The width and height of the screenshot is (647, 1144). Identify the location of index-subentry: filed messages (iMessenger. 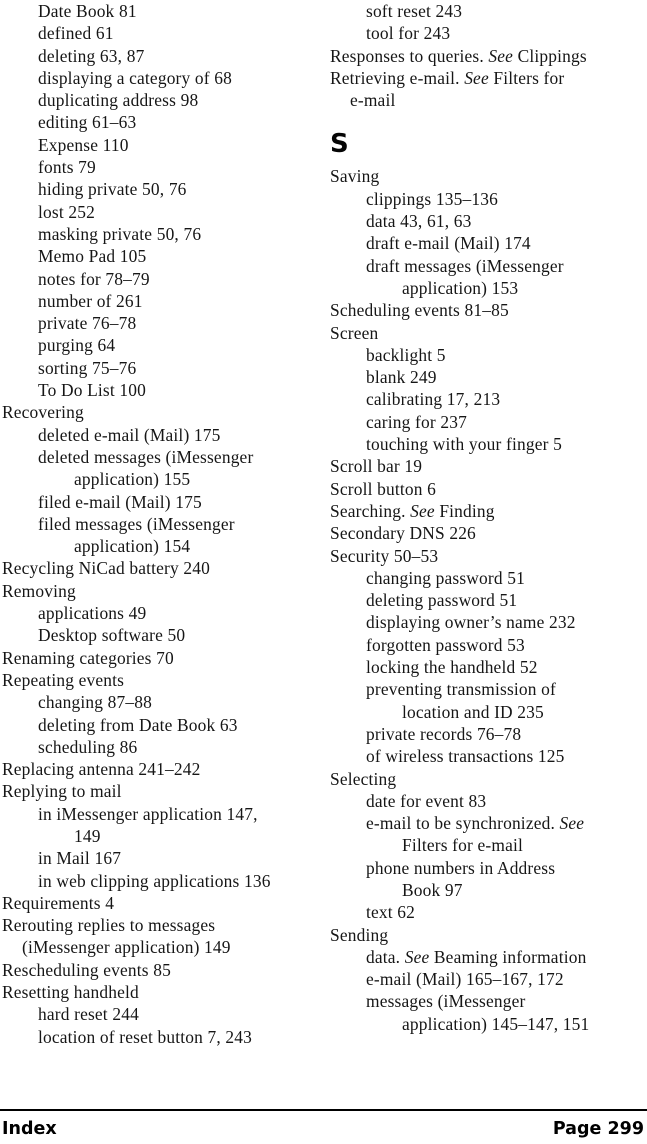
(136, 523).